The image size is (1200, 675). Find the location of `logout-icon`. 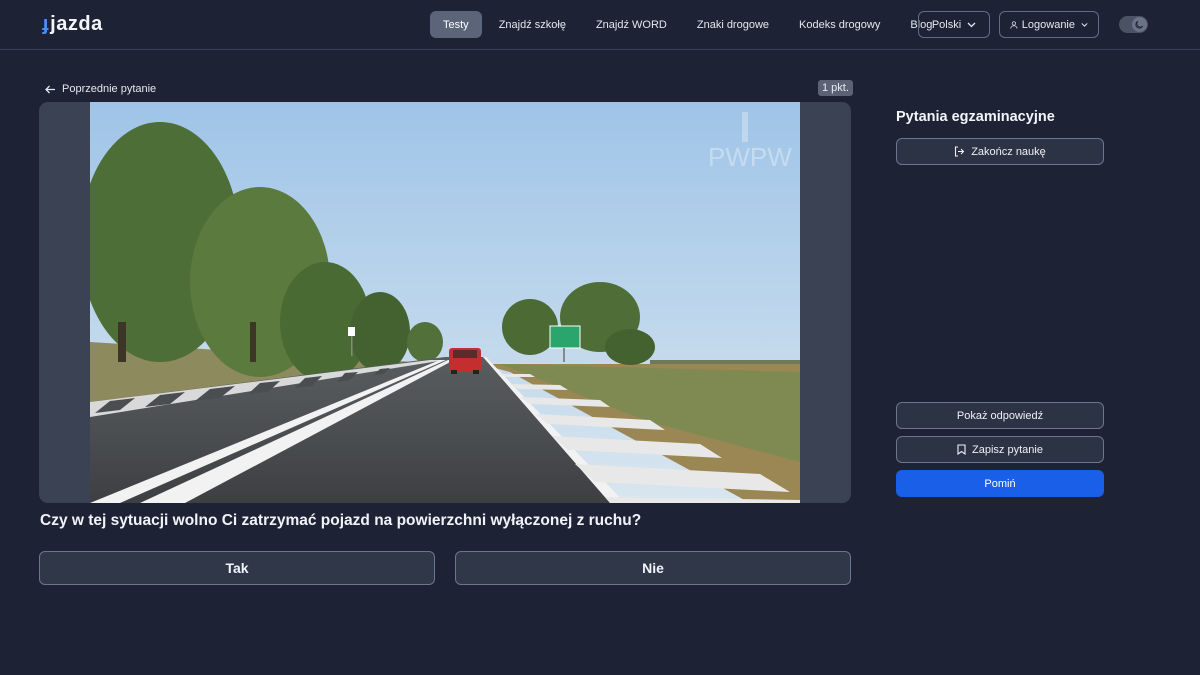

logout-icon is located at coordinates (960, 151).